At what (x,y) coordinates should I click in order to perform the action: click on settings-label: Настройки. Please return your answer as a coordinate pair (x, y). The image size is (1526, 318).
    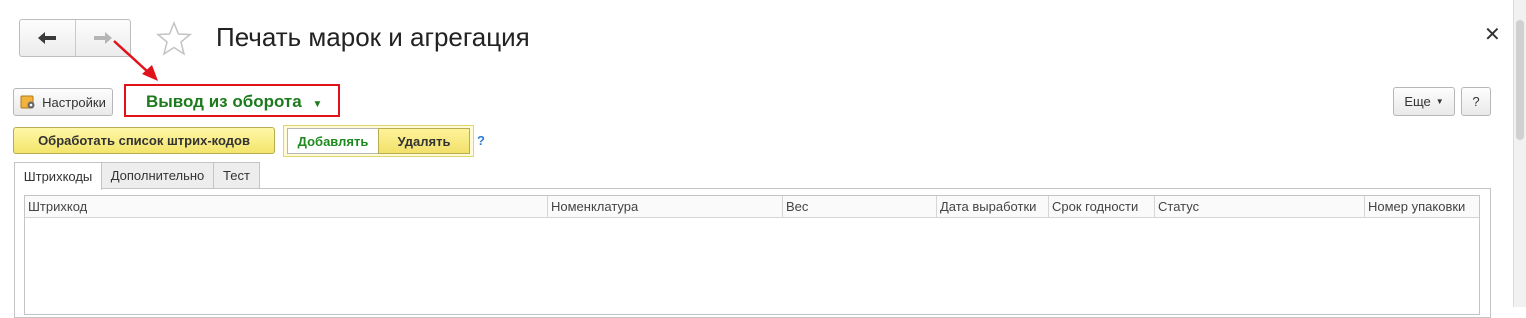
    Looking at the image, I should click on (74, 102).